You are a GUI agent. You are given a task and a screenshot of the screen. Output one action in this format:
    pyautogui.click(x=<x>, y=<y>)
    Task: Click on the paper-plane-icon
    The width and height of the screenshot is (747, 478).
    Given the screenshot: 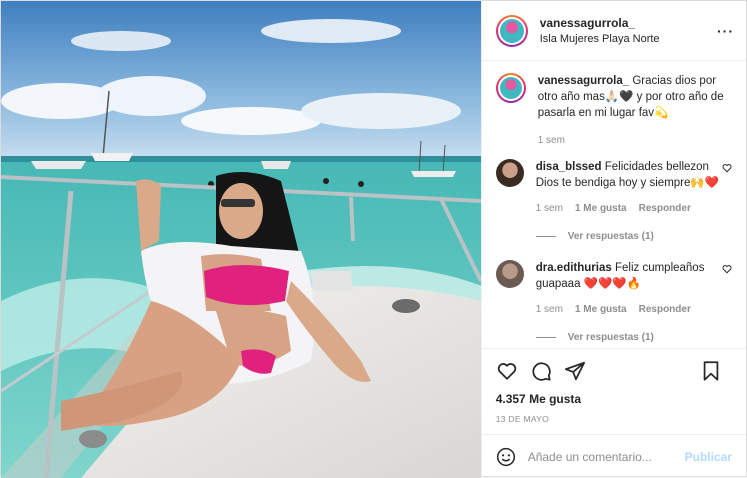 What is the action you would take?
    pyautogui.click(x=575, y=371)
    